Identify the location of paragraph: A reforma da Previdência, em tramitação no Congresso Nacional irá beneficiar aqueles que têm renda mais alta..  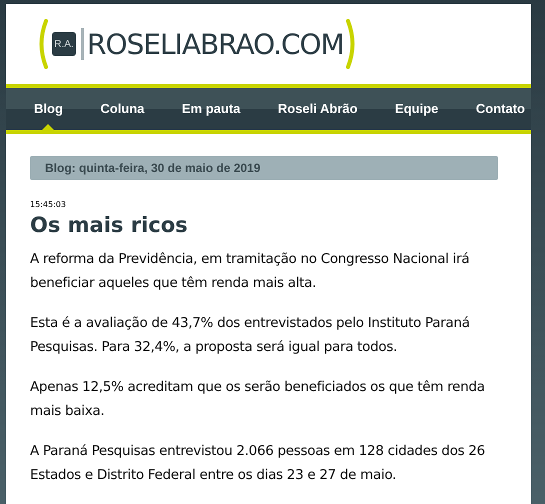
(250, 271).